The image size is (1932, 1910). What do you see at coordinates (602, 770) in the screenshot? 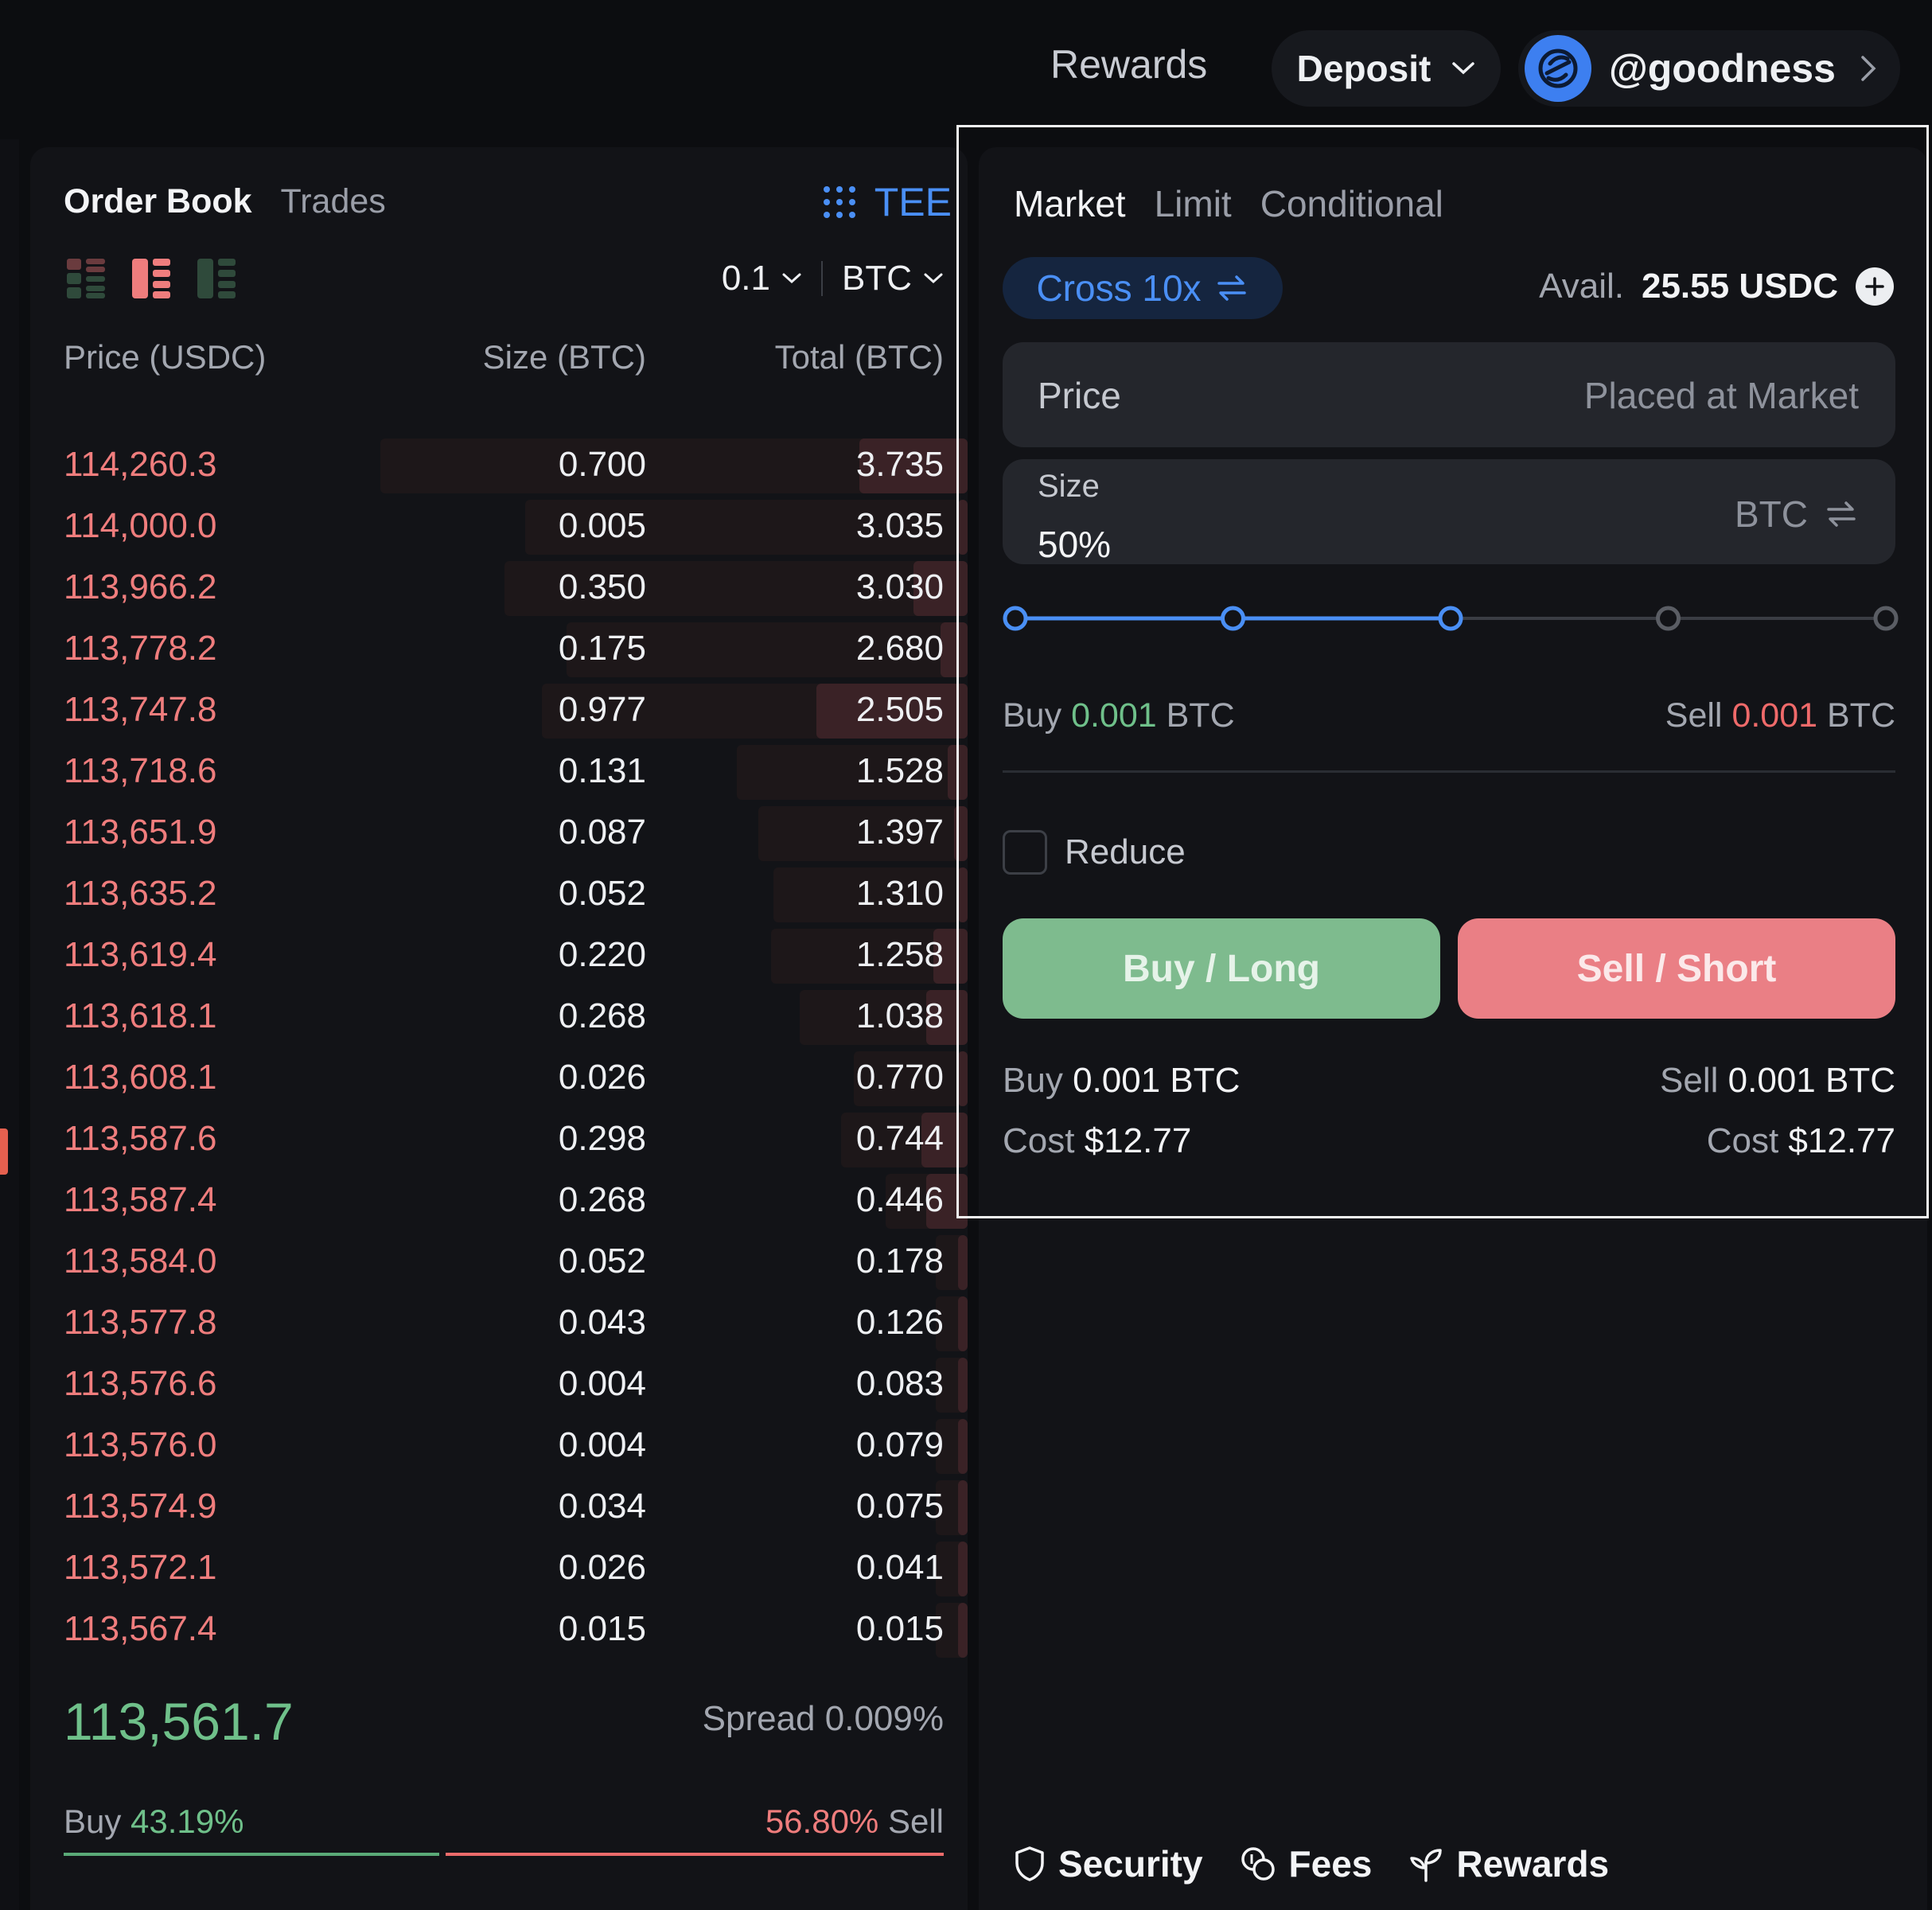
I see `ask-size: 0.131` at bounding box center [602, 770].